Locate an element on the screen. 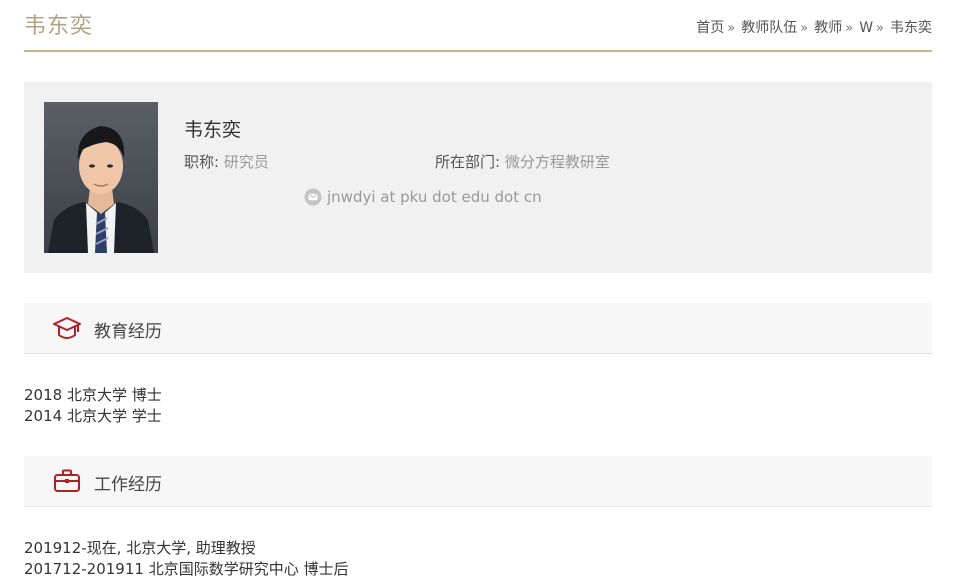 This screenshot has width=962, height=585. list-item: 2018 北京大学 博士 is located at coordinates (93, 395).